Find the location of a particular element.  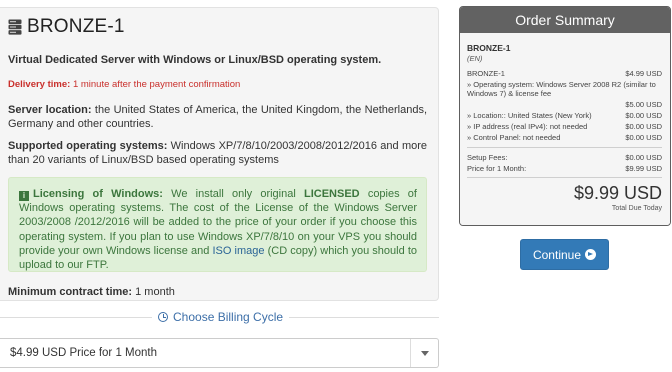

continue-label: Continue is located at coordinates (557, 254).